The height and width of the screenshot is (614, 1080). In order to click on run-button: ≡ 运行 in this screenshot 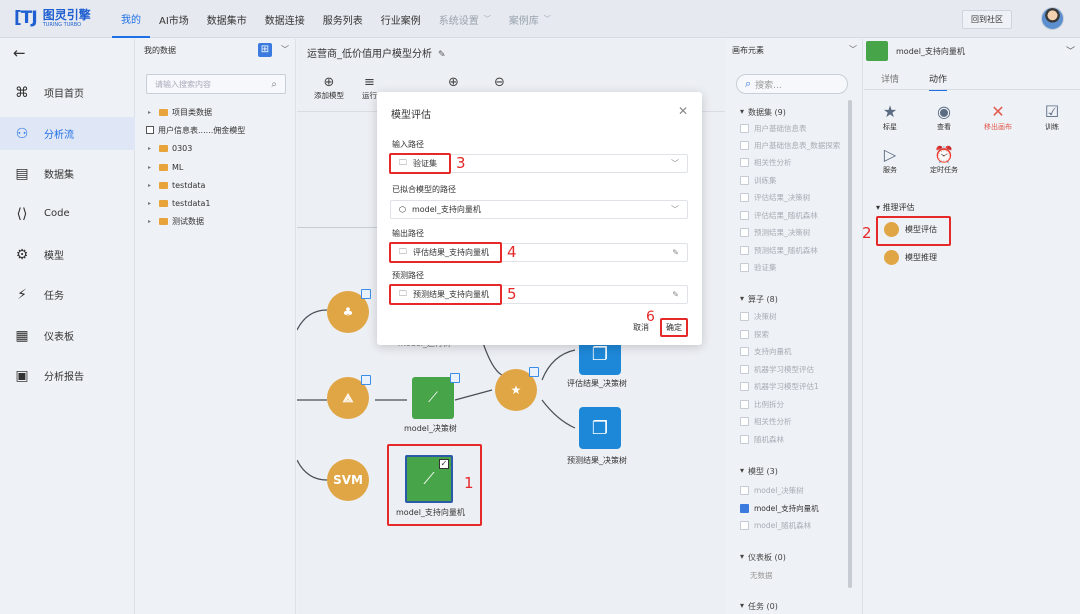, I will do `click(369, 88)`.